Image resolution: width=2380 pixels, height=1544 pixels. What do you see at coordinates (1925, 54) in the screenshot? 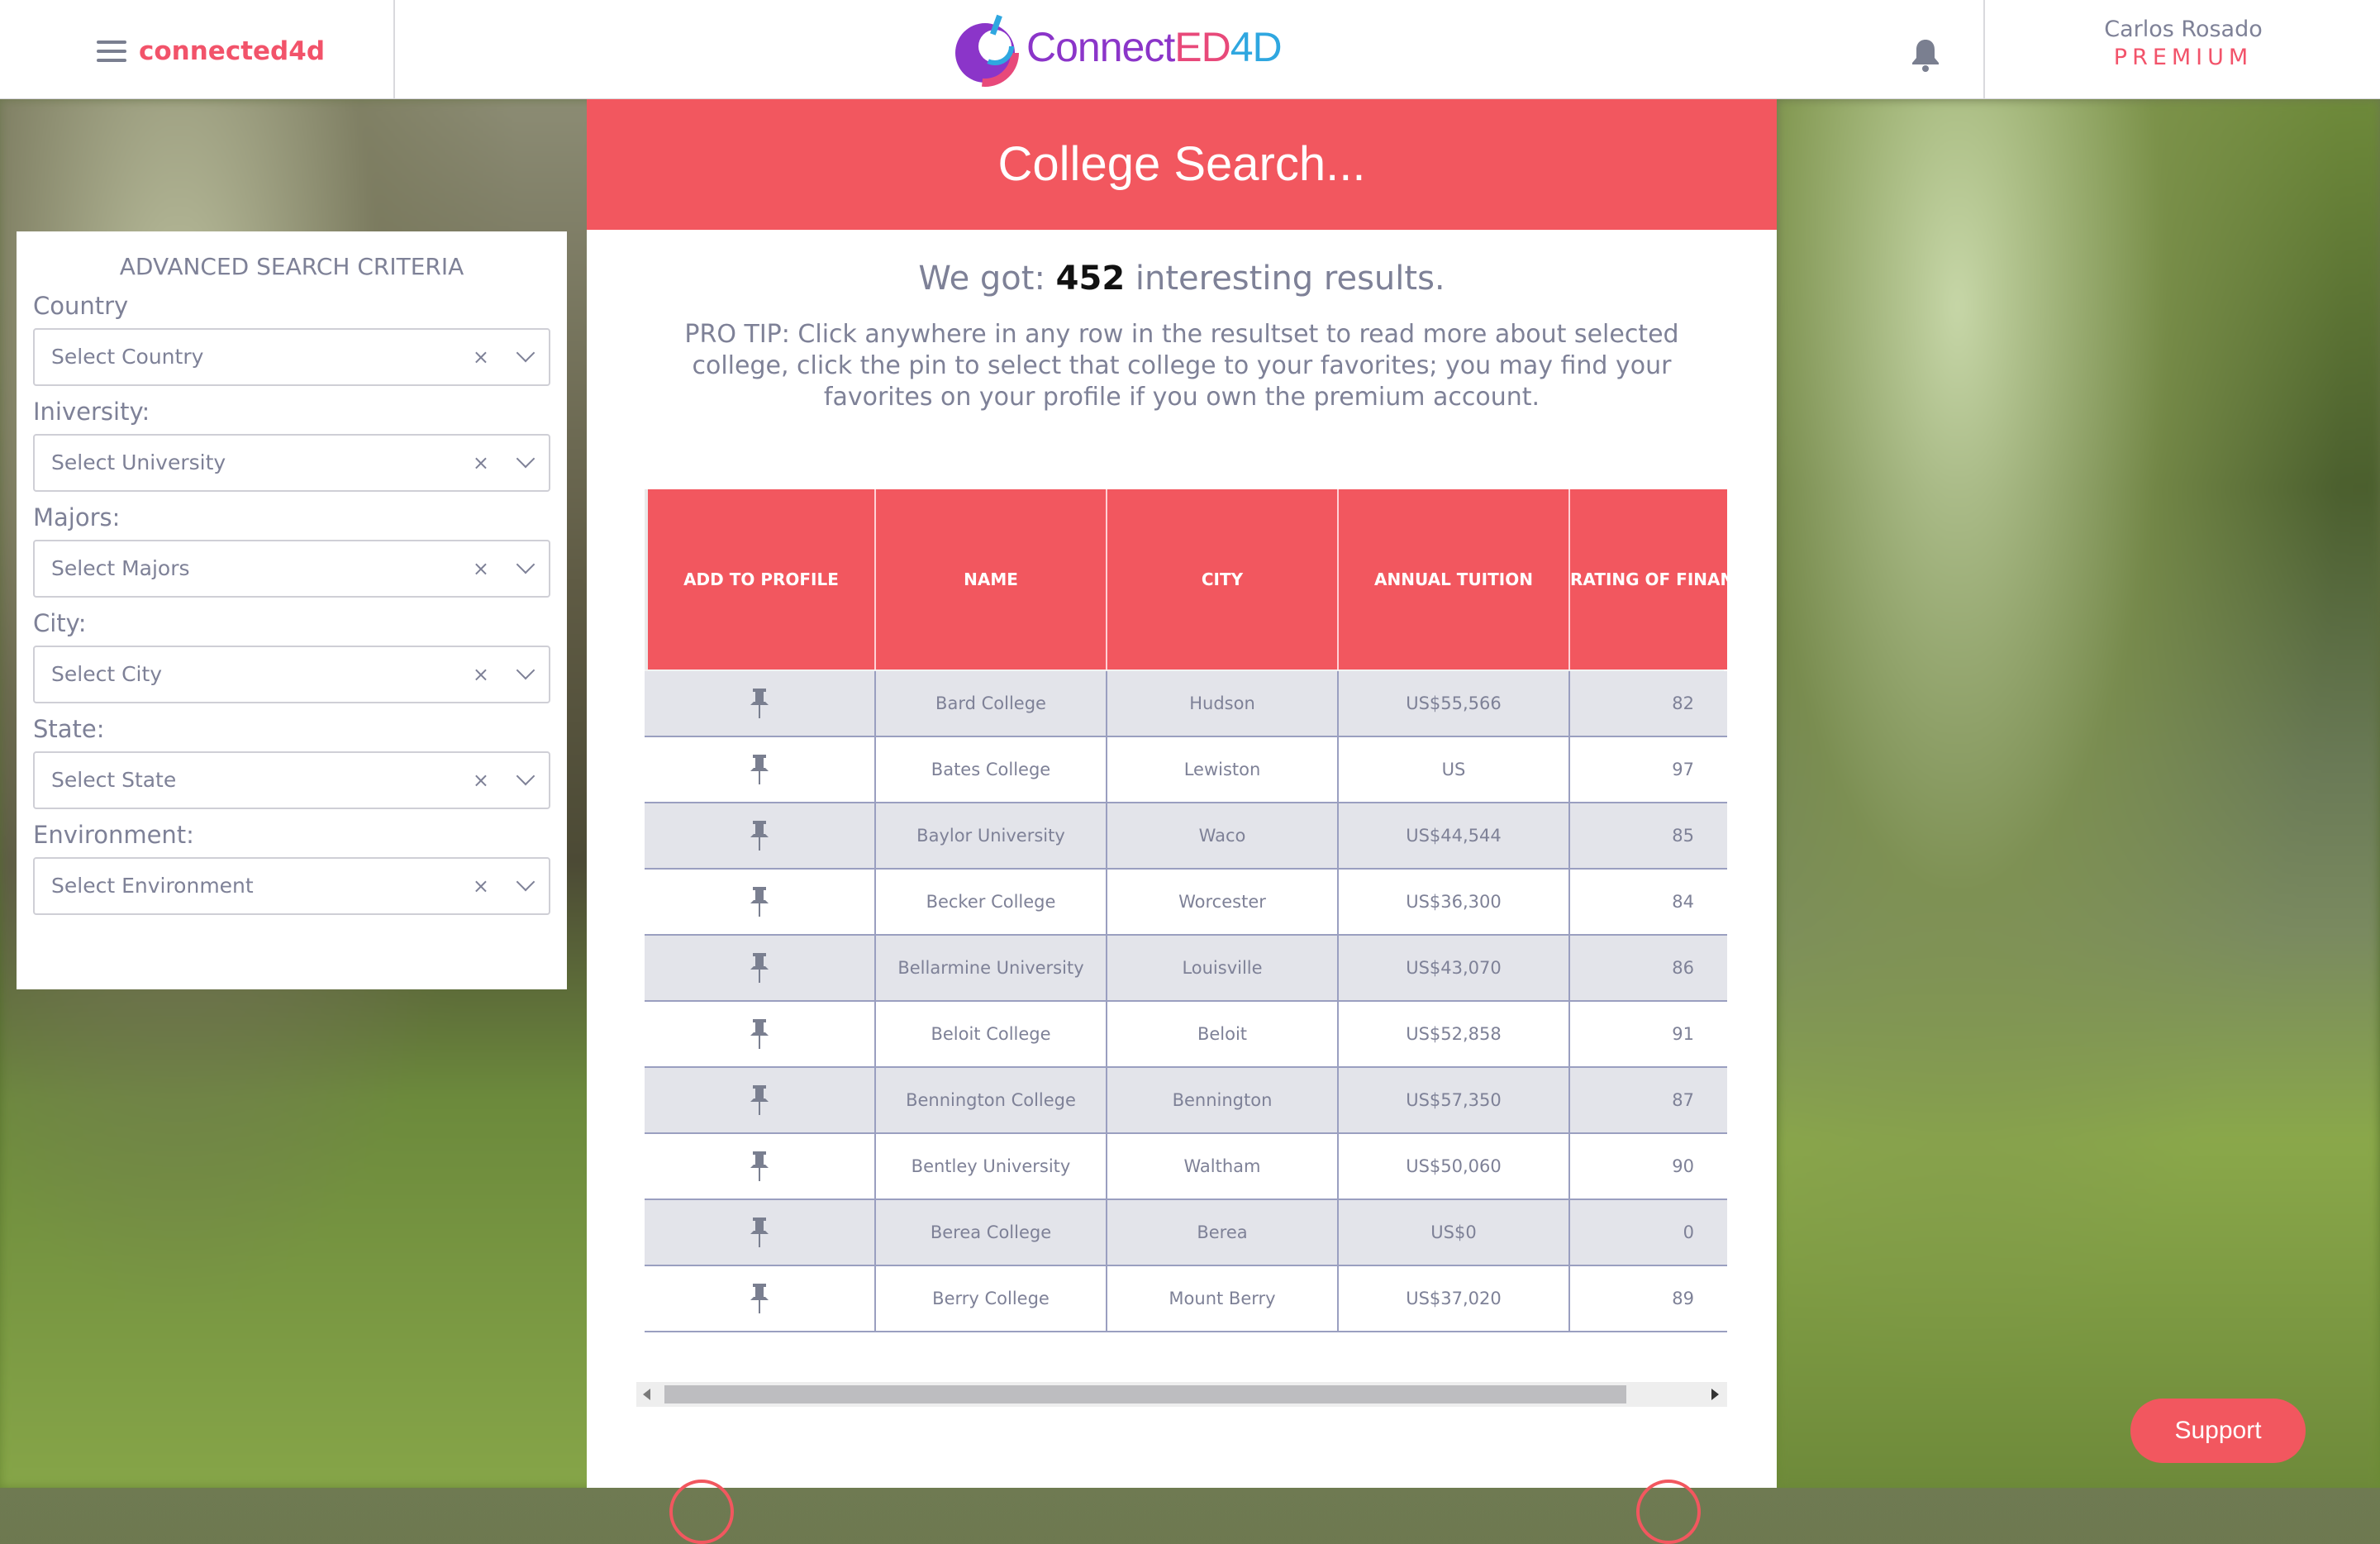
I see `bell-icon` at bounding box center [1925, 54].